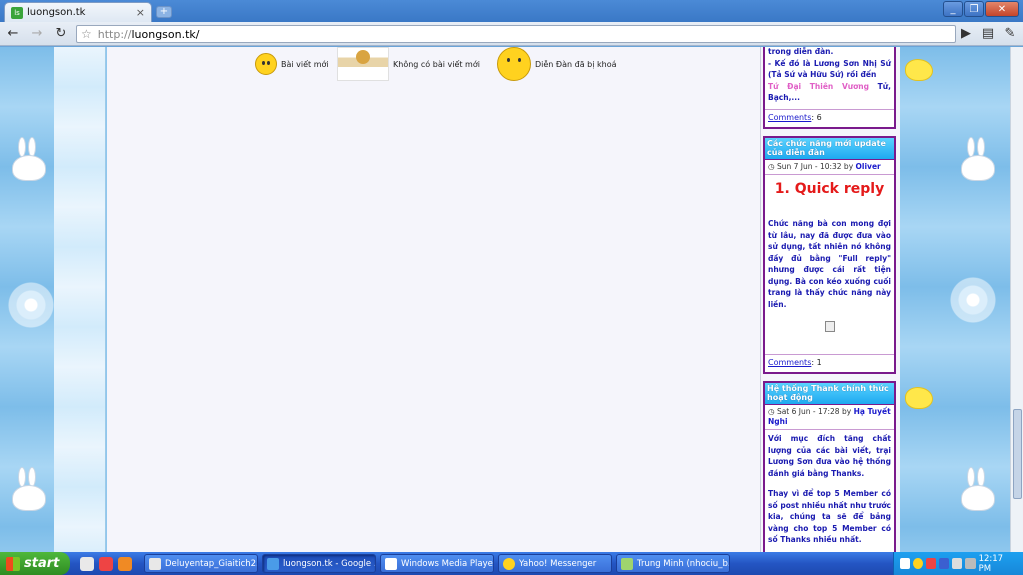 This screenshot has width=1023, height=575. What do you see at coordinates (953, 9) in the screenshot?
I see `minimize-icon: _` at bounding box center [953, 9].